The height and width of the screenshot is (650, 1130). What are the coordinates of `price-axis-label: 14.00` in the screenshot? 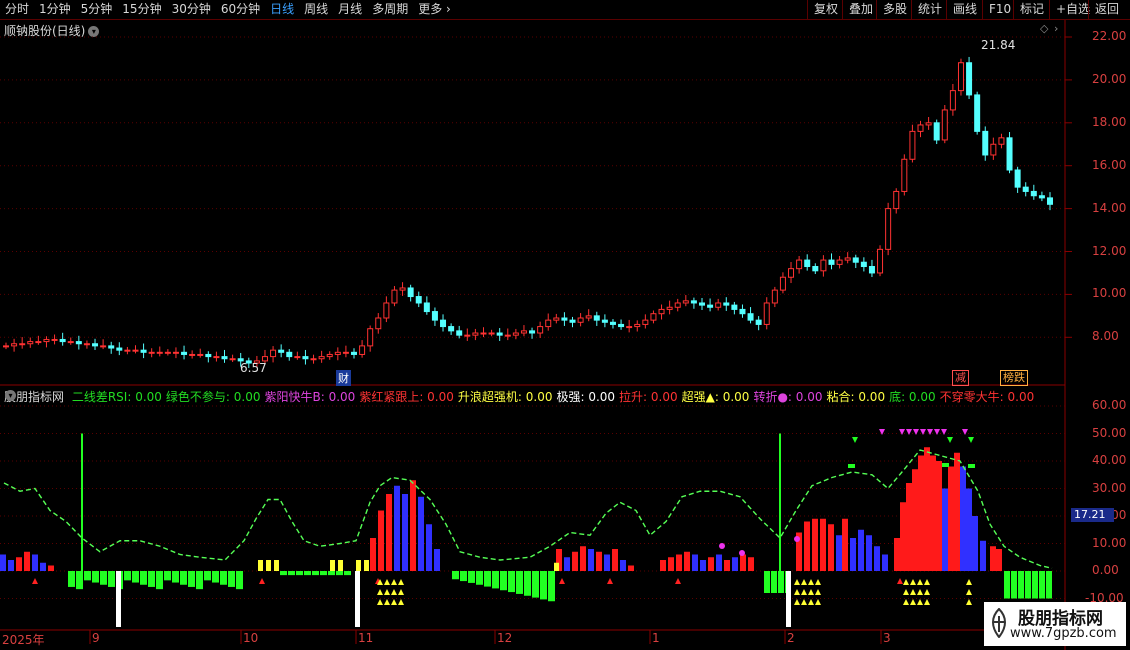 It's located at (1109, 207).